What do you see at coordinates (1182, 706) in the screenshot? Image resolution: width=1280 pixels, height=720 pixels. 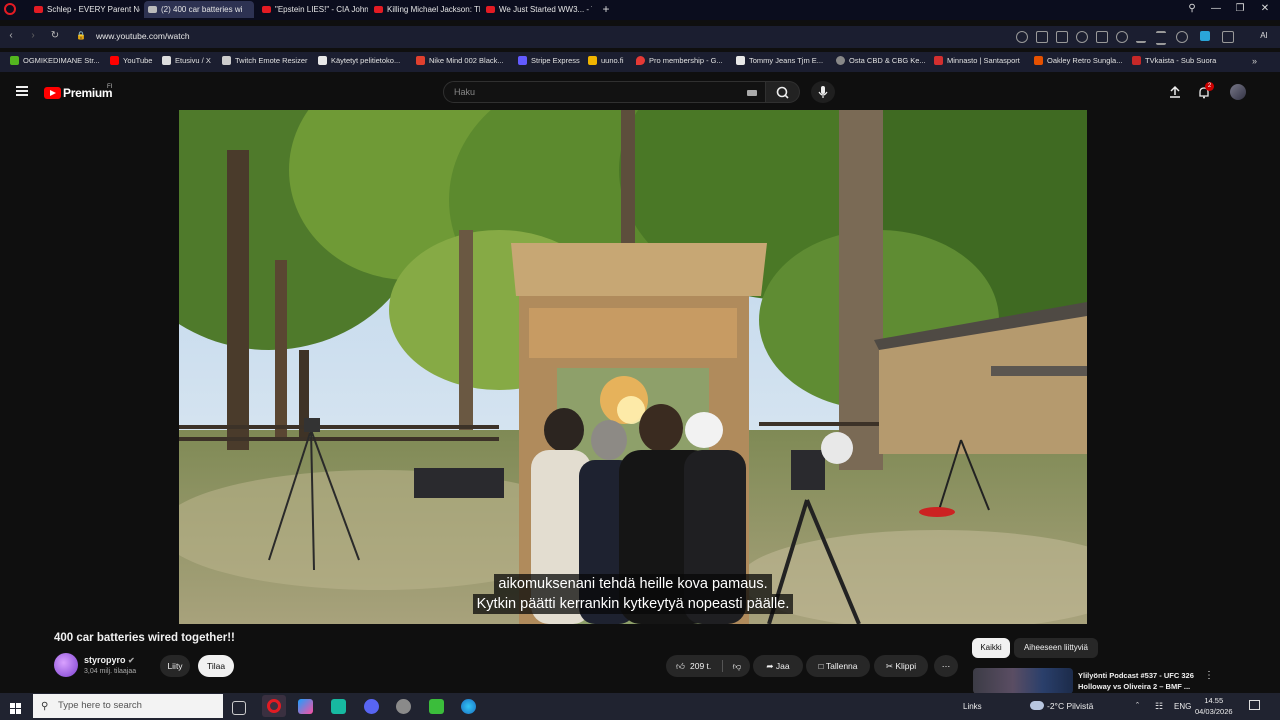 I see `language-indicator: ENG` at bounding box center [1182, 706].